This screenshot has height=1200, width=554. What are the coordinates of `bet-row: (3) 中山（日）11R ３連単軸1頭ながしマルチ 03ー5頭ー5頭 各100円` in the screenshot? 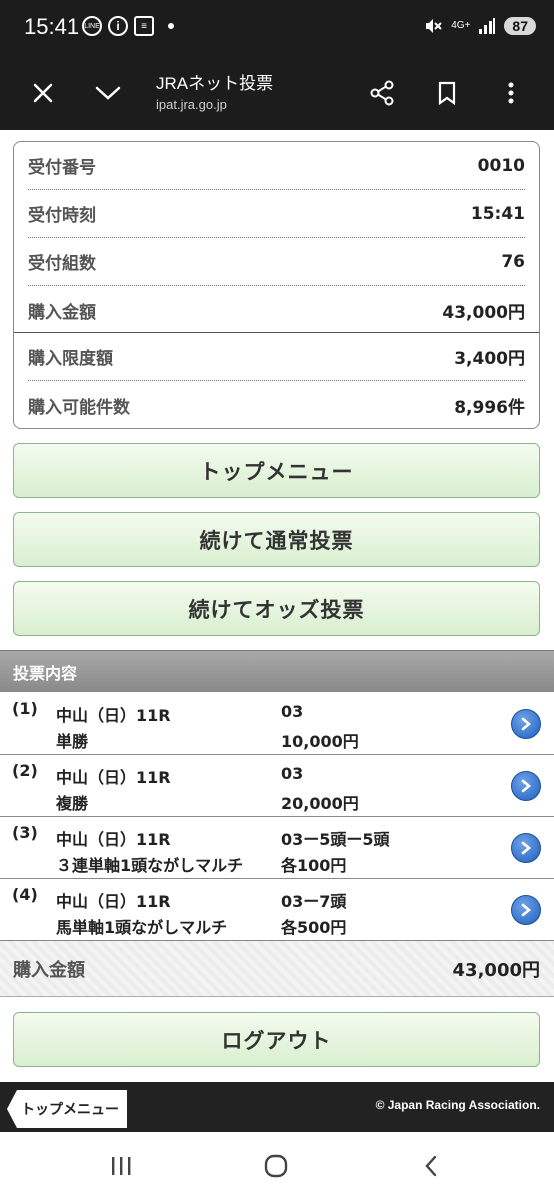 It's located at (277, 848).